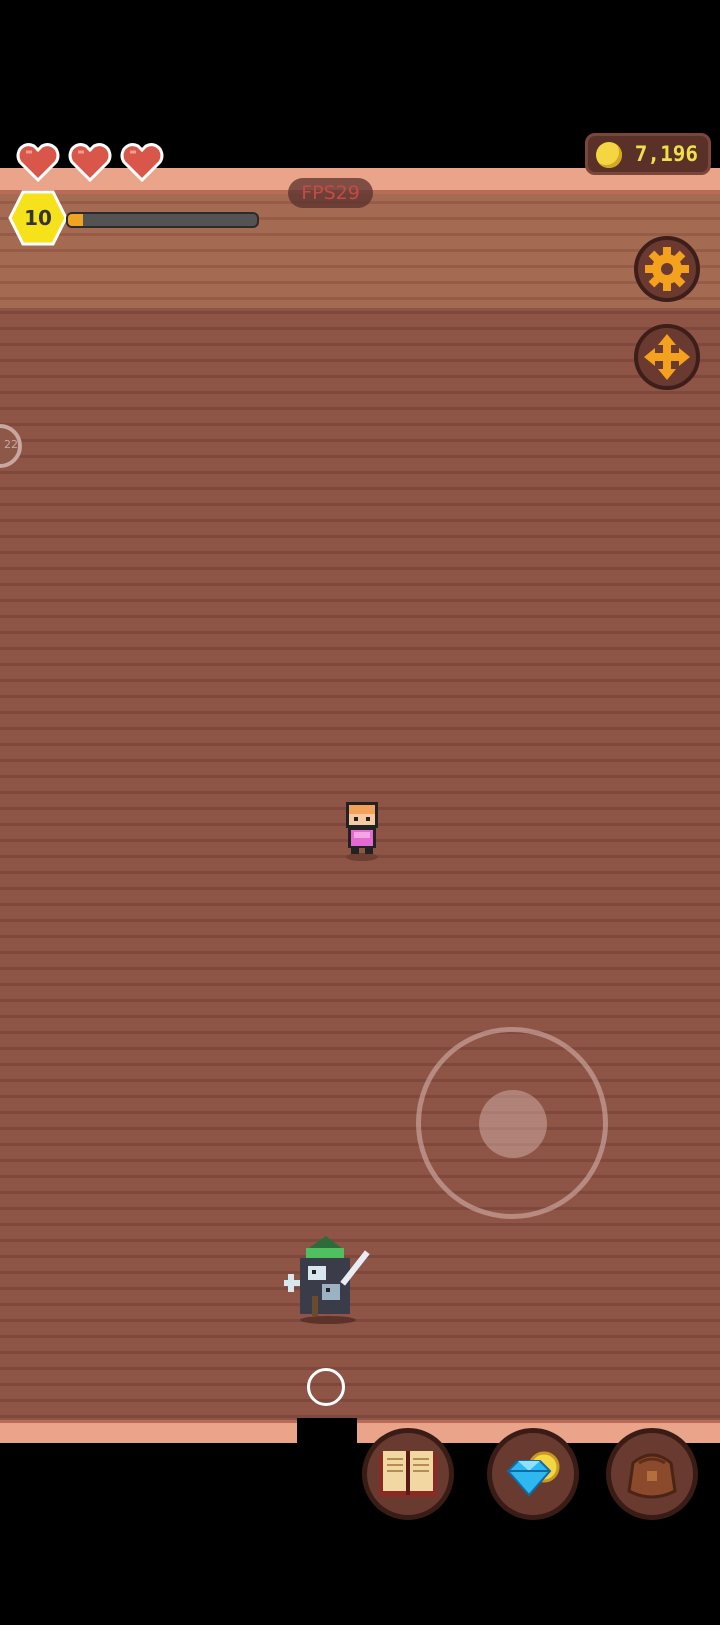  I want to click on enemy-group-sprite, so click(327, 1280).